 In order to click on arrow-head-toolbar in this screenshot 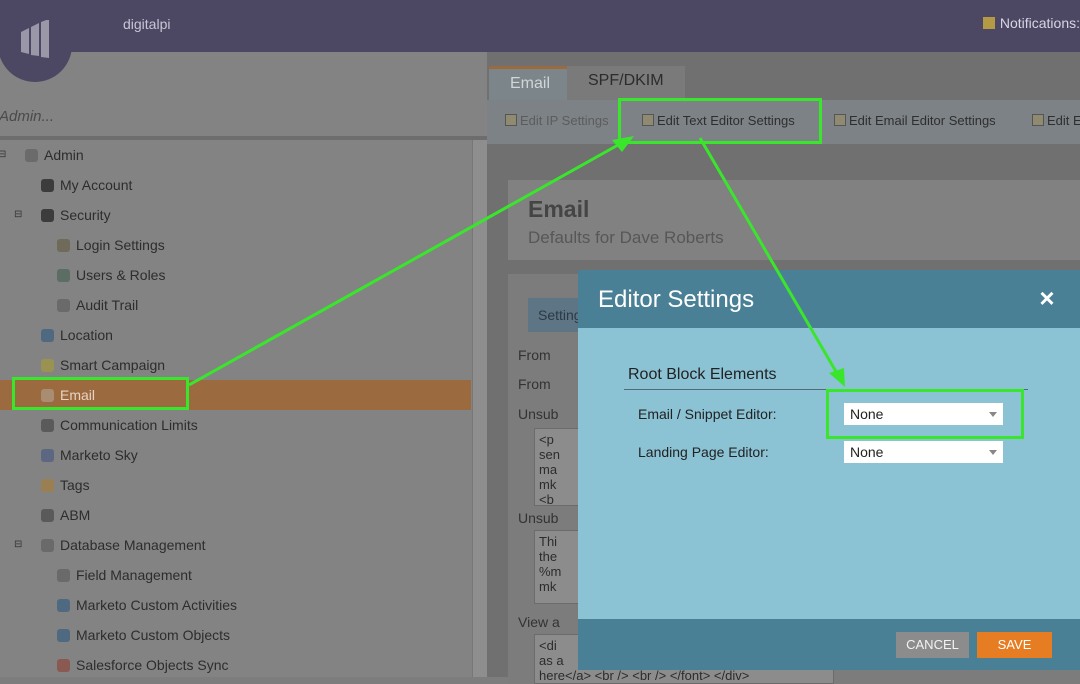, I will do `click(623, 144)`.